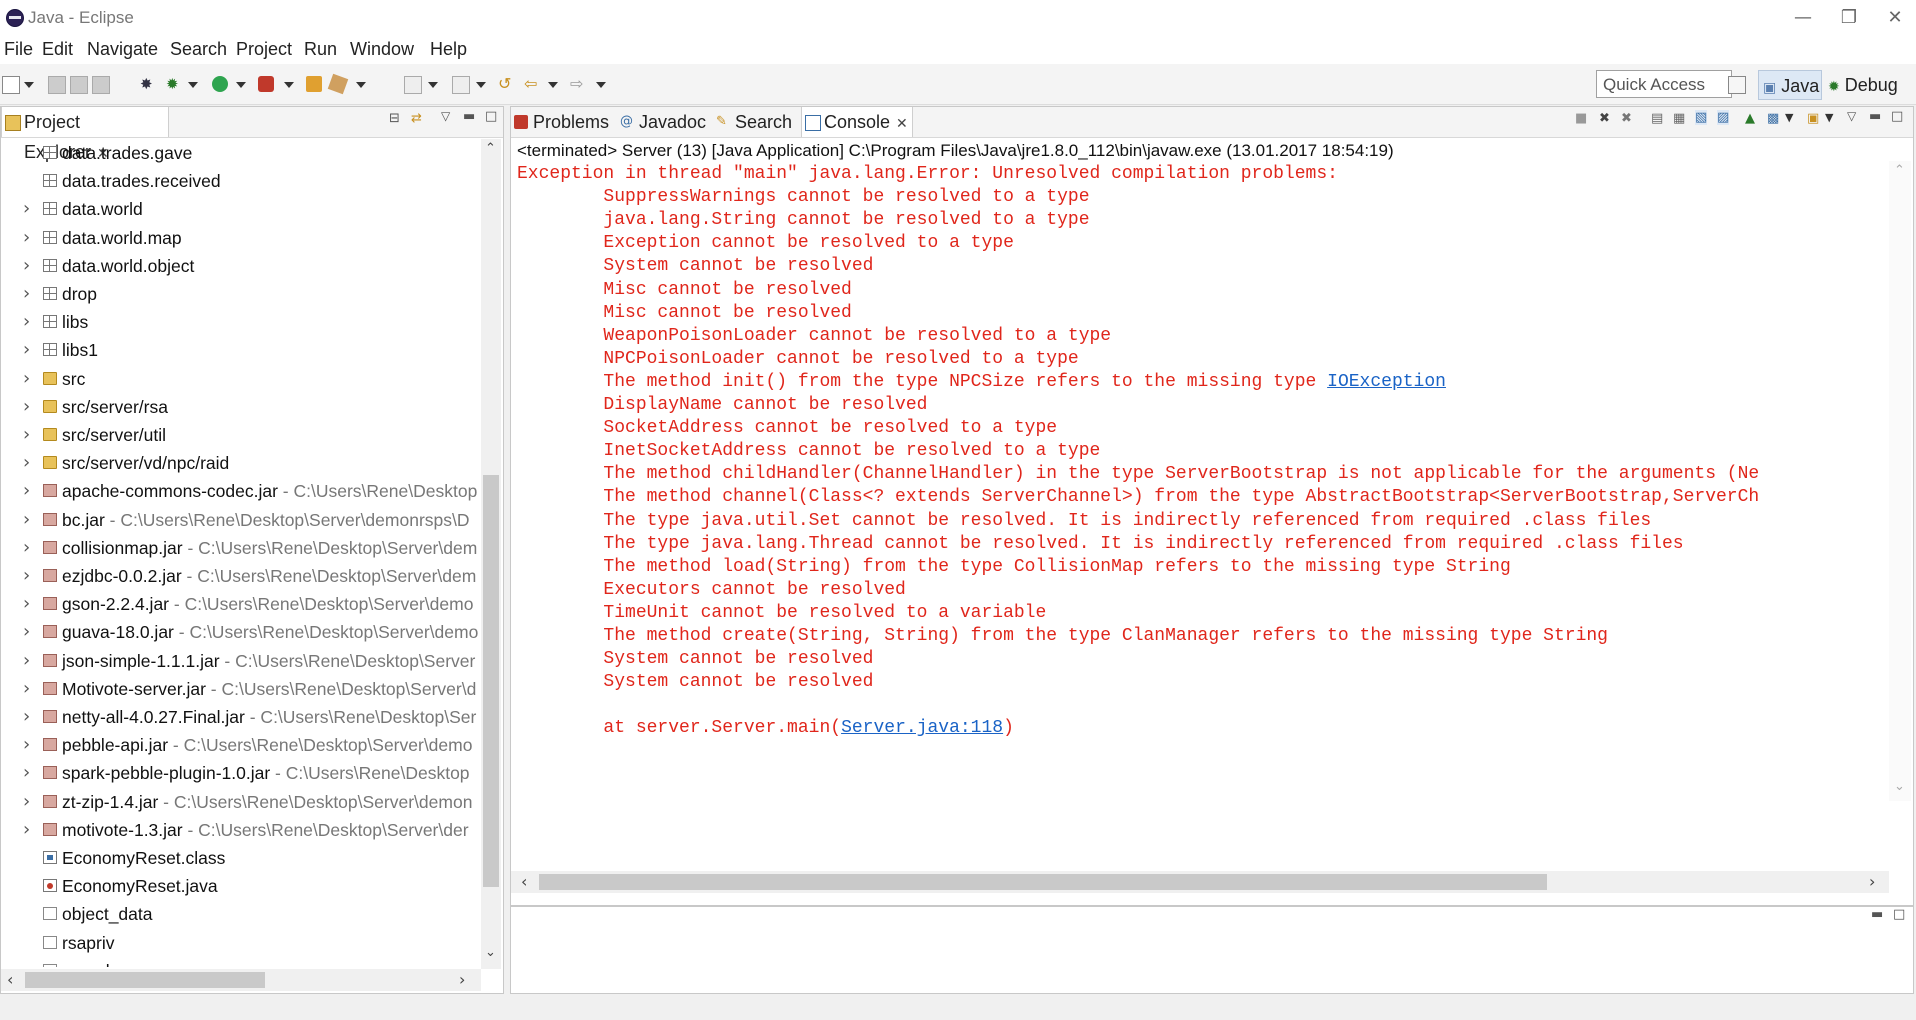 Image resolution: width=1916 pixels, height=1020 pixels. Describe the element at coordinates (241, 943) in the screenshot. I see `tree-item: rsapriv` at that location.